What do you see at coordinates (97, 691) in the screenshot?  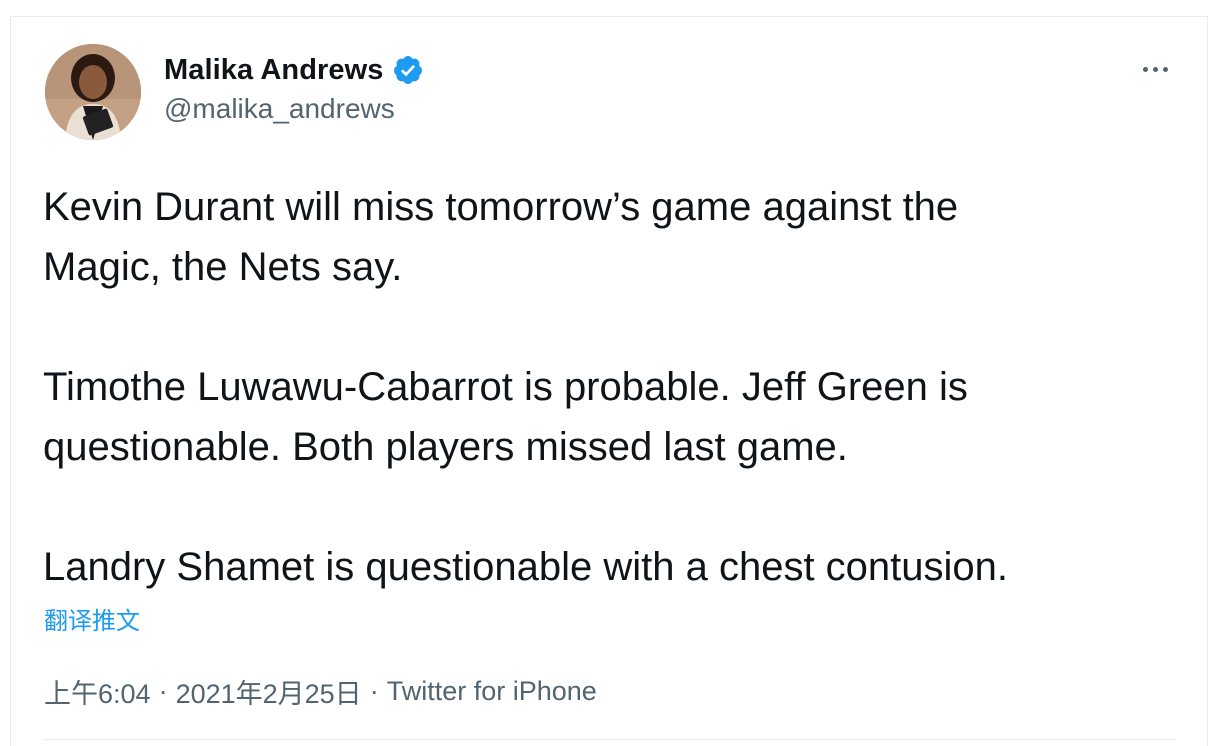 I see `tweet-time: 上午6:04` at bounding box center [97, 691].